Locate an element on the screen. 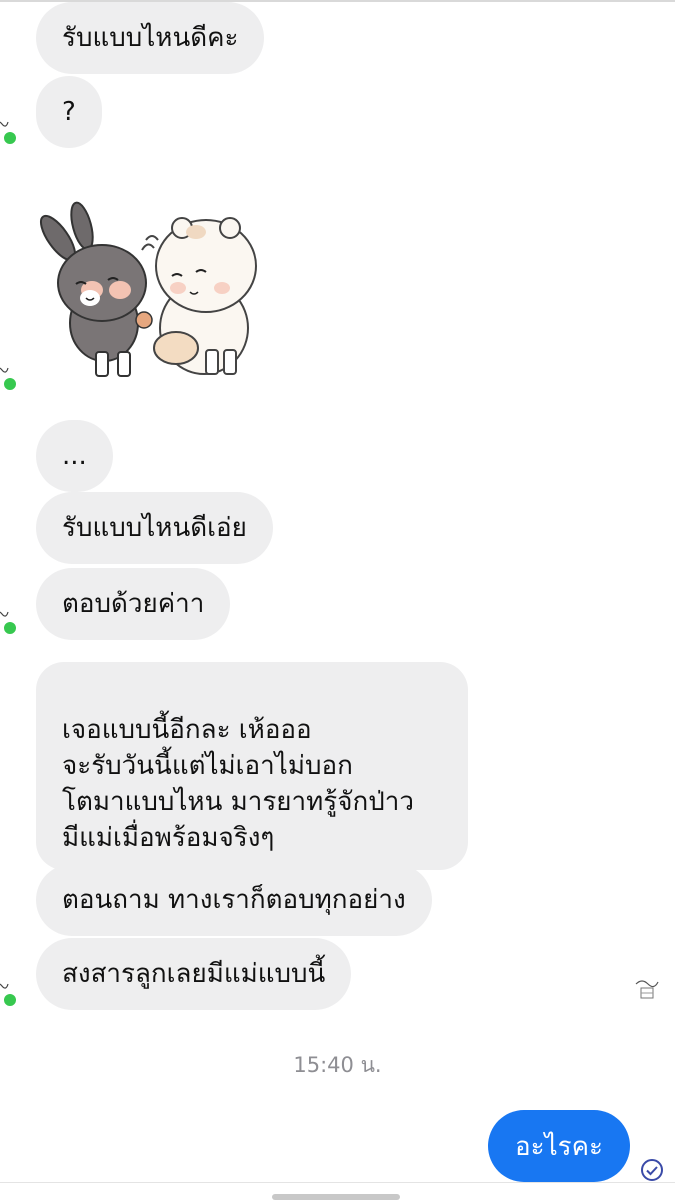  message-text: รับแบบไหนดีคะ is located at coordinates (150, 38).